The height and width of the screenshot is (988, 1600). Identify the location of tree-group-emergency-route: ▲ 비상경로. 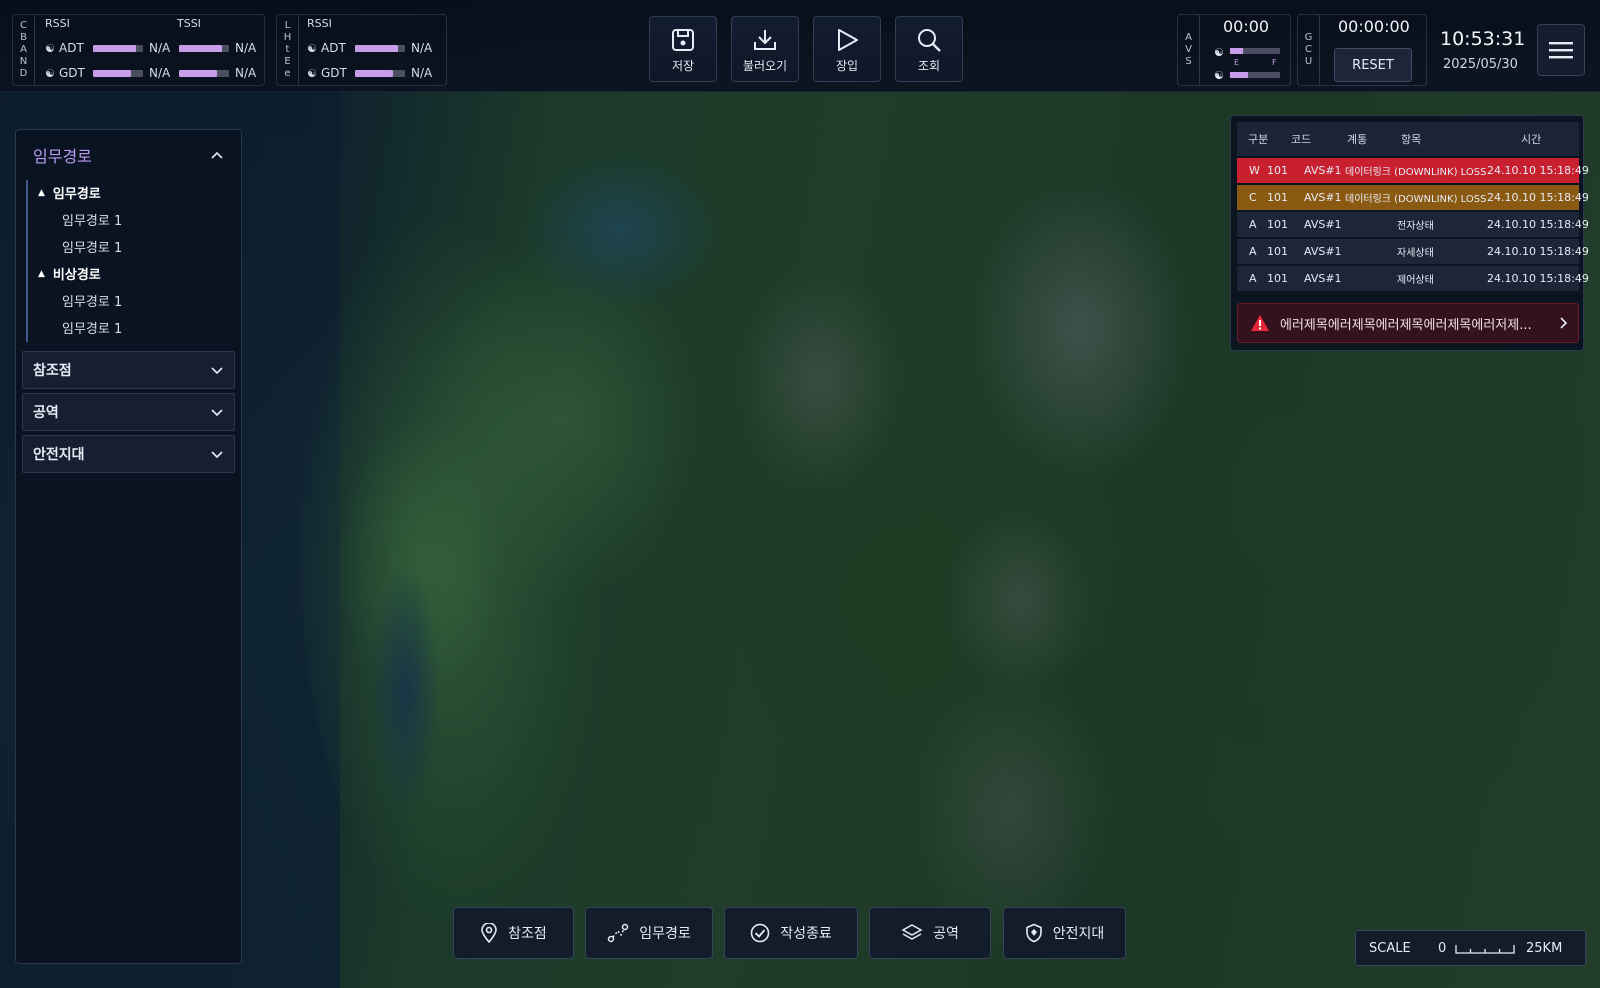
(69, 273).